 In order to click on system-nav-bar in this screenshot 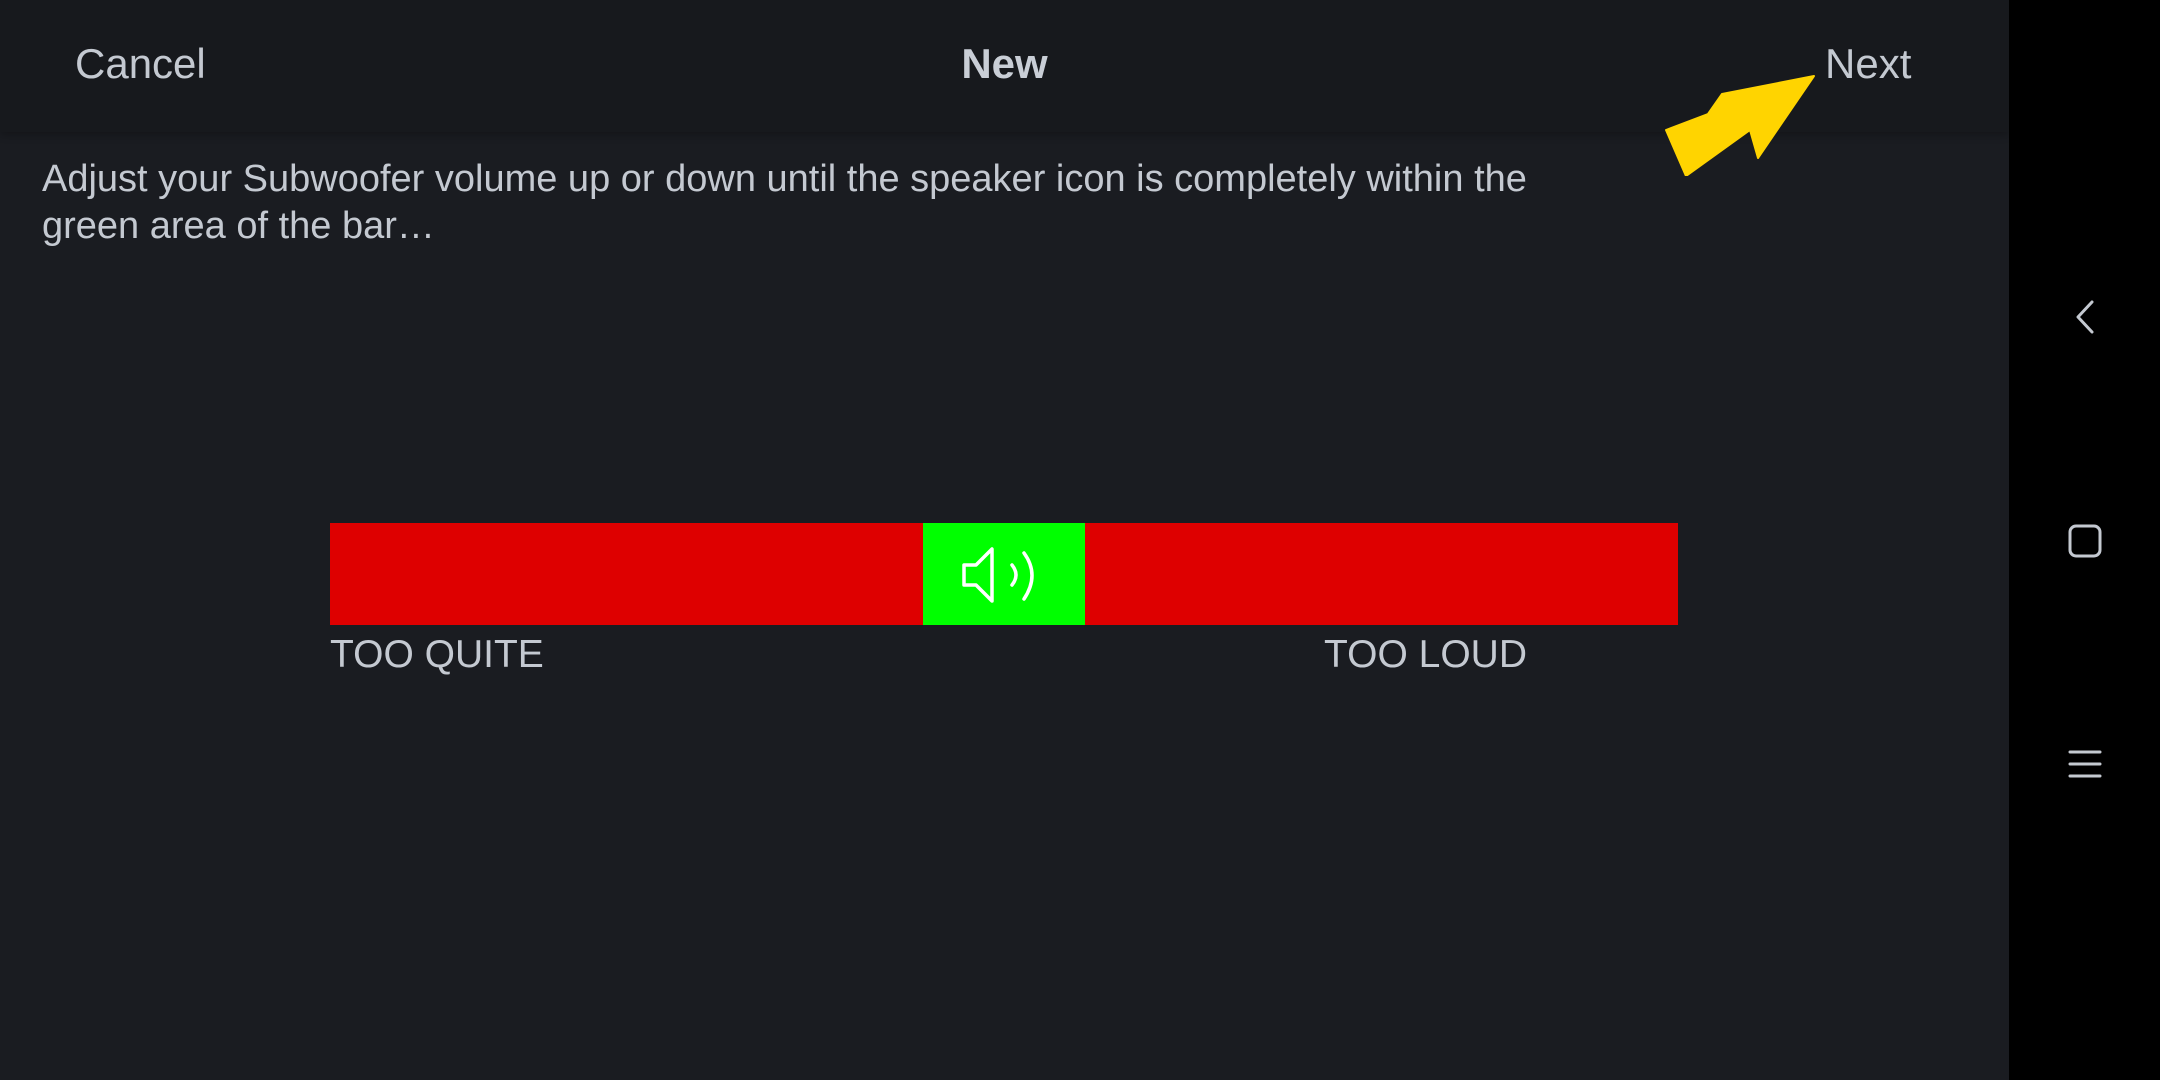, I will do `click(2084, 540)`.